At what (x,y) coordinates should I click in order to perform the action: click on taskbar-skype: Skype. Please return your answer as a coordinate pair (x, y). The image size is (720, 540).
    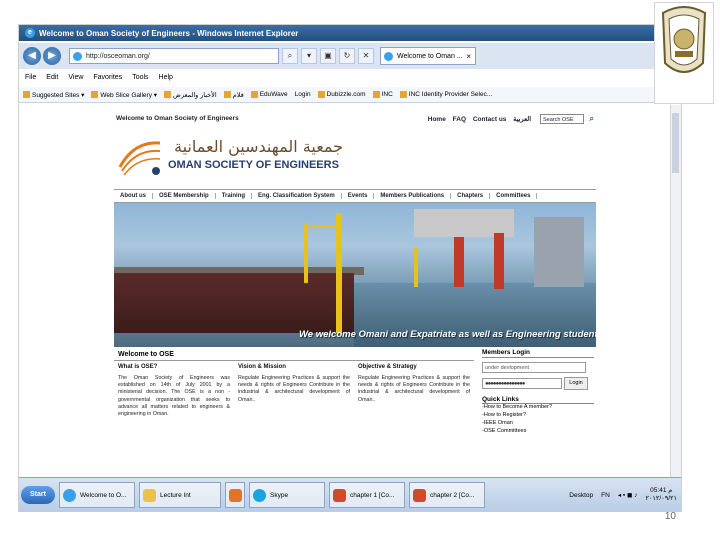
    Looking at the image, I should click on (287, 495).